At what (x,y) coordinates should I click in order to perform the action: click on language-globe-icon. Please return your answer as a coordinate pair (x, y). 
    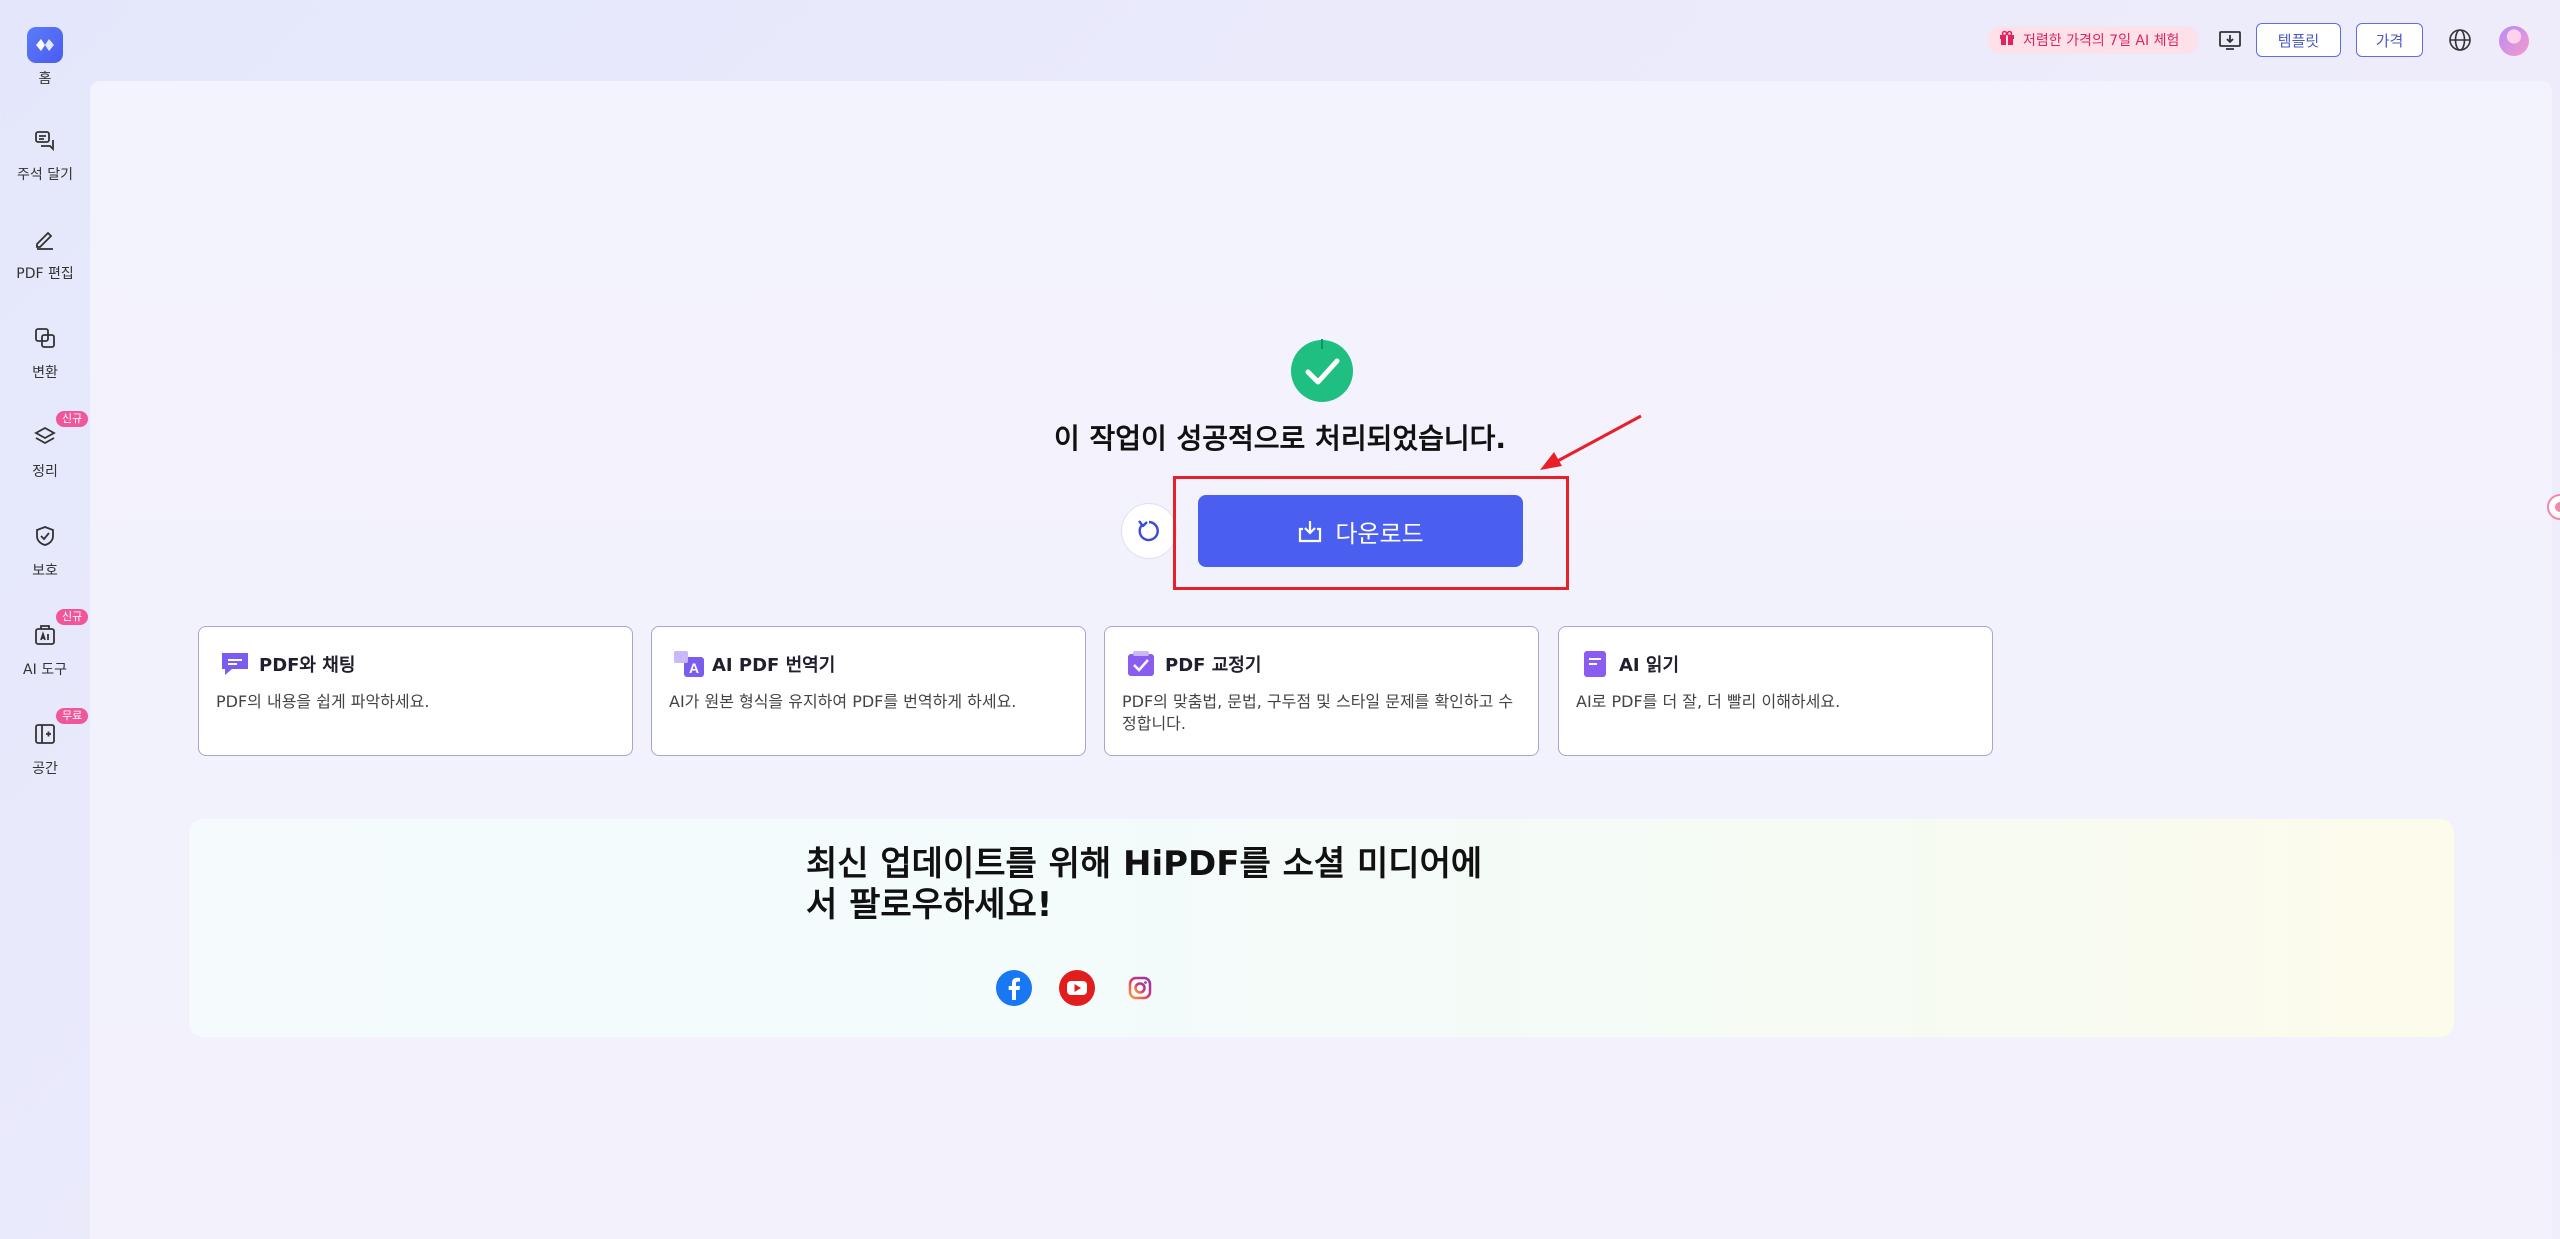
    Looking at the image, I should click on (2460, 40).